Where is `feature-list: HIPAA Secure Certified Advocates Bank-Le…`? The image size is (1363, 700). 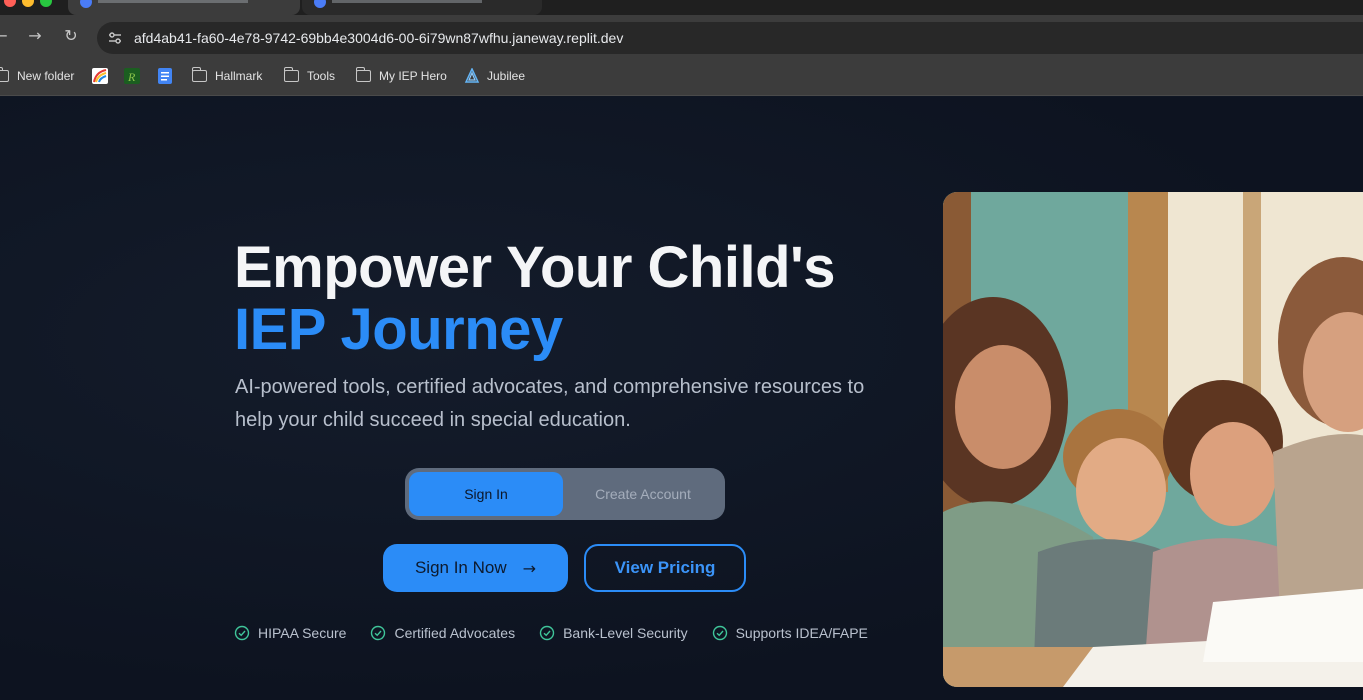 feature-list: HIPAA Secure Certified Advocates Bank-Le… is located at coordinates (563, 633).